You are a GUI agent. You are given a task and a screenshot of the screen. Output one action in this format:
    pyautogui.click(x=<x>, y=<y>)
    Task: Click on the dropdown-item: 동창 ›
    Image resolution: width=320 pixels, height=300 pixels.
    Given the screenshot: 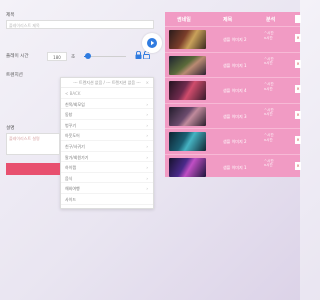 What is the action you would take?
    pyautogui.click(x=107, y=114)
    